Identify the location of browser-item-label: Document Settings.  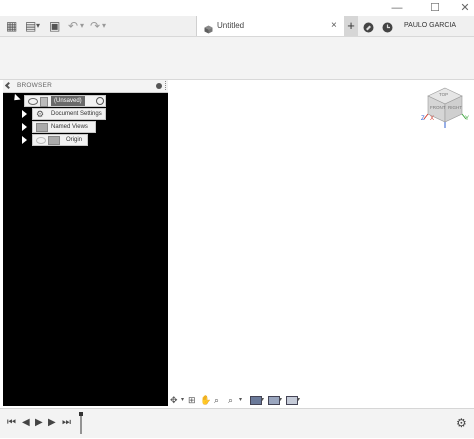
(76, 114).